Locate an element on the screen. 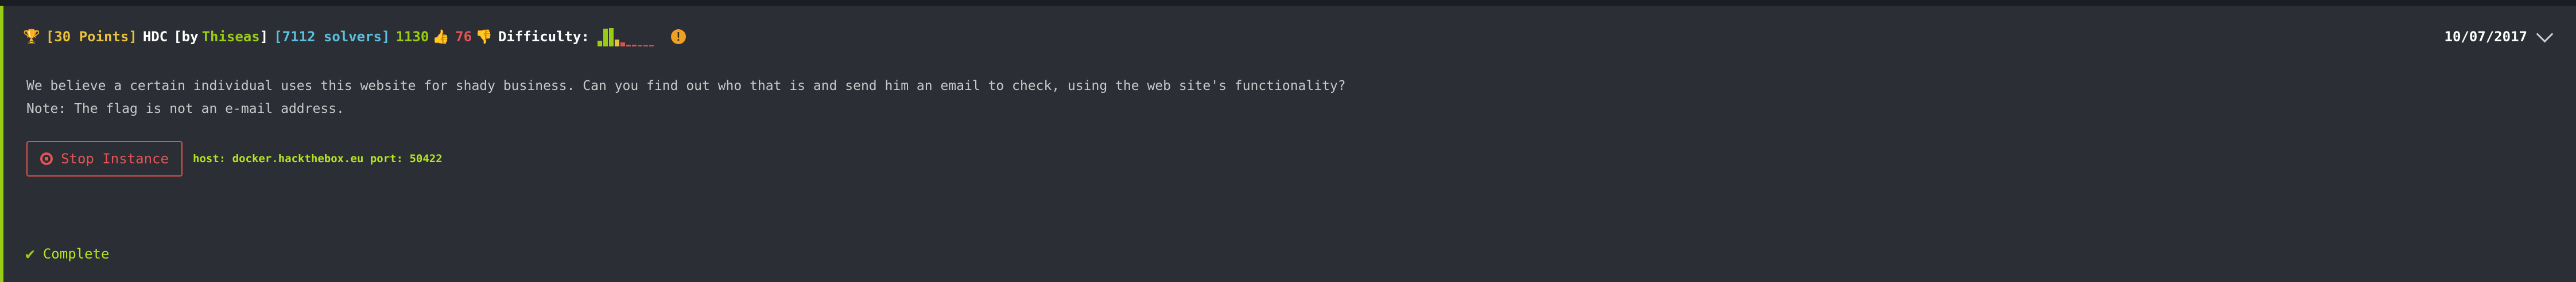  challenge-date-area: 10/07/2017 is located at coordinates (2499, 37).